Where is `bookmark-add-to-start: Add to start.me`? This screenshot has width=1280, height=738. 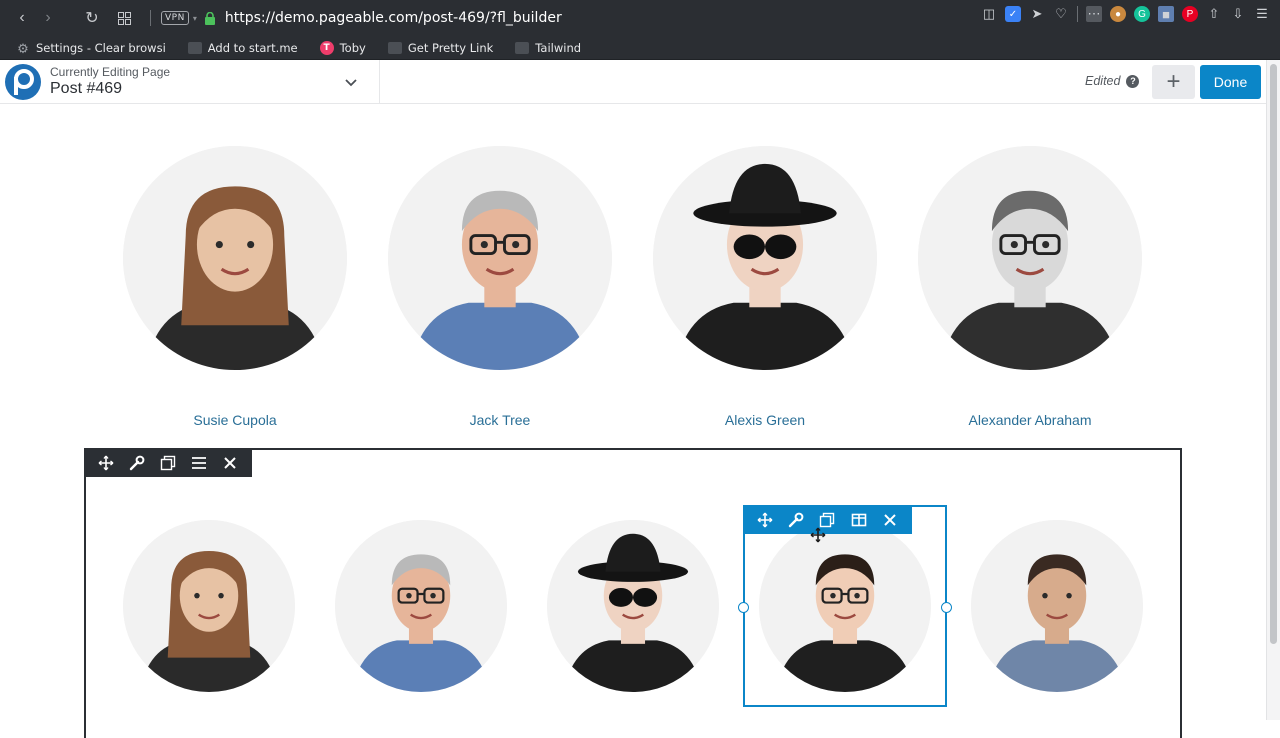 bookmark-add-to-start: Add to start.me is located at coordinates (242, 47).